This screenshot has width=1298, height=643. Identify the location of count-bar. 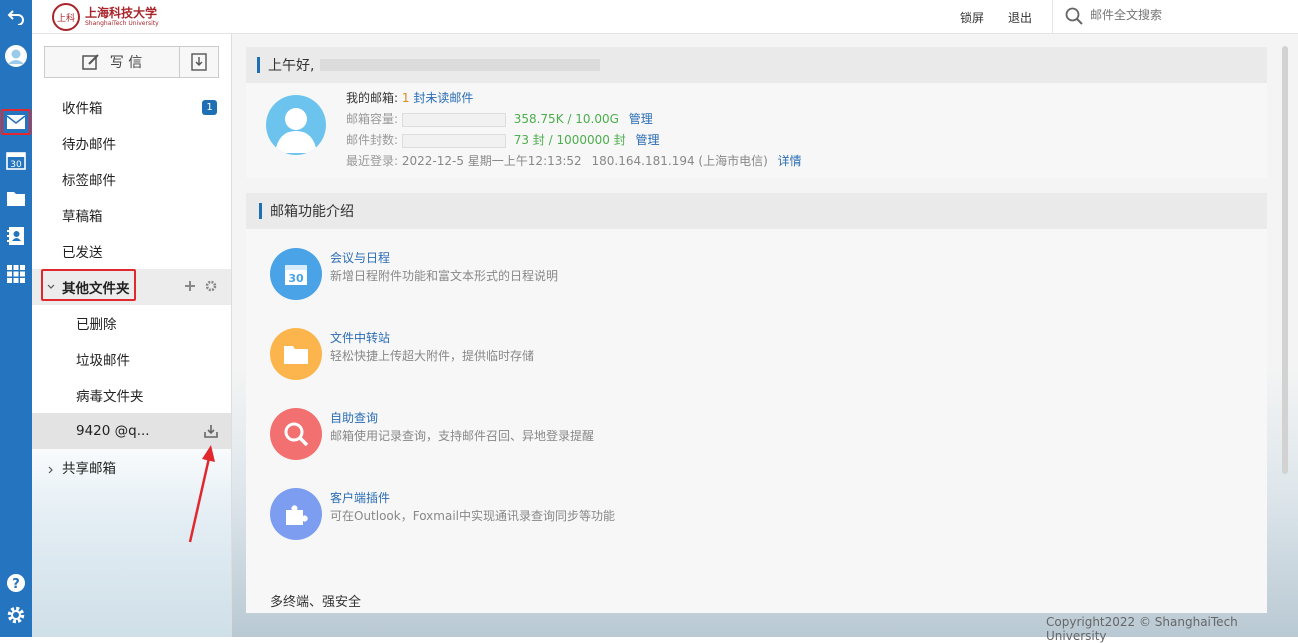
(453, 140).